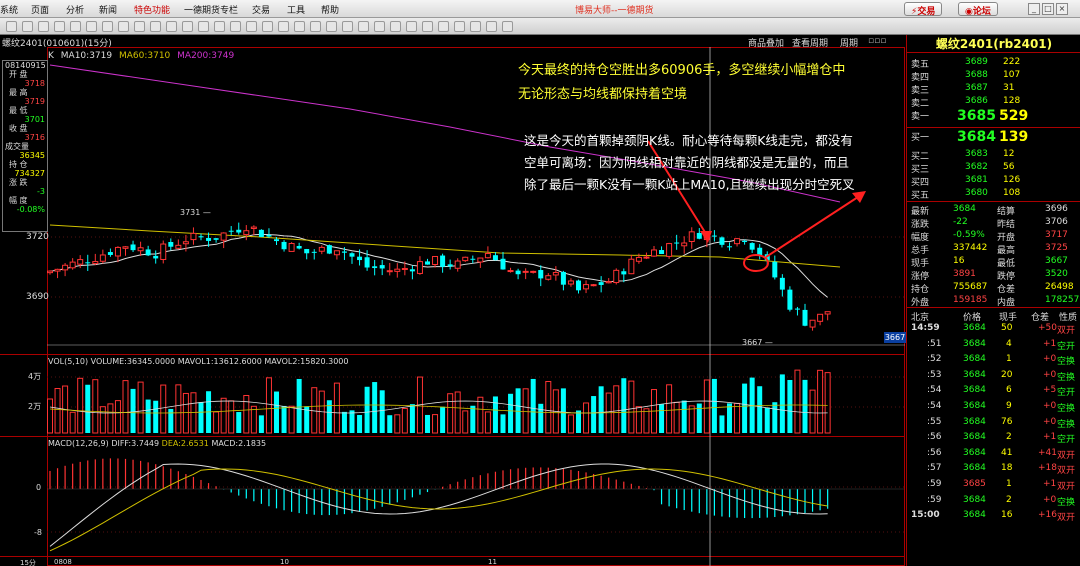 This screenshot has height=566, width=1080. I want to click on tick-volume: 1, so click(1009, 484).